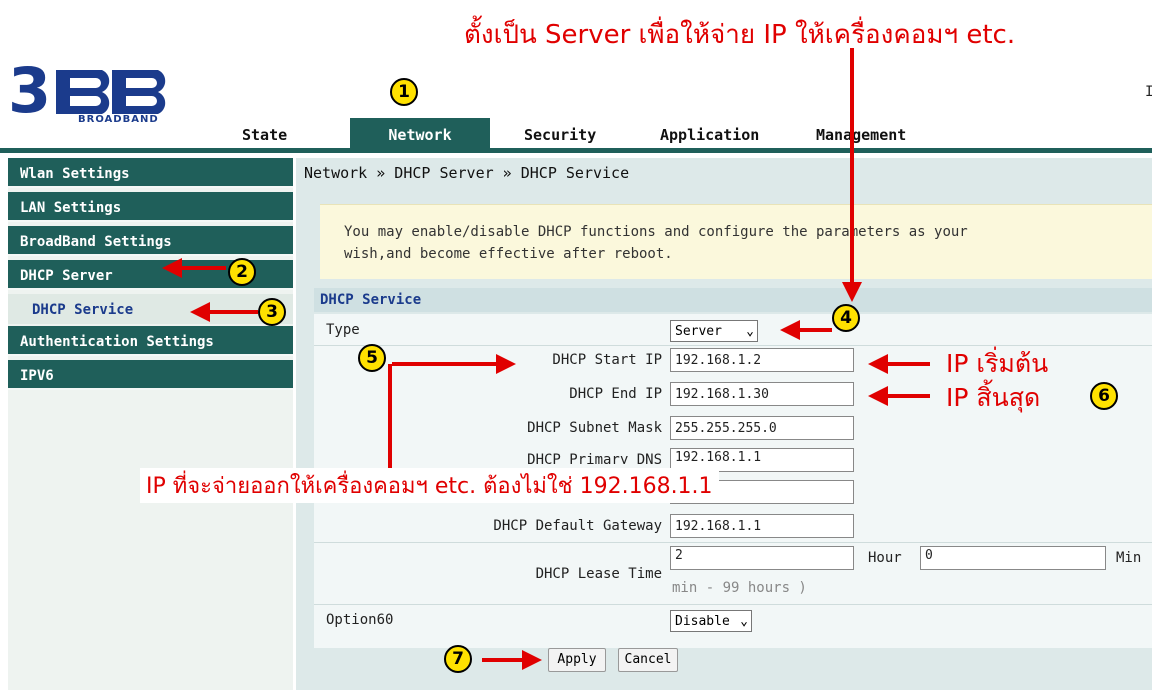  I want to click on lease-hours-field: 2, so click(762, 558).